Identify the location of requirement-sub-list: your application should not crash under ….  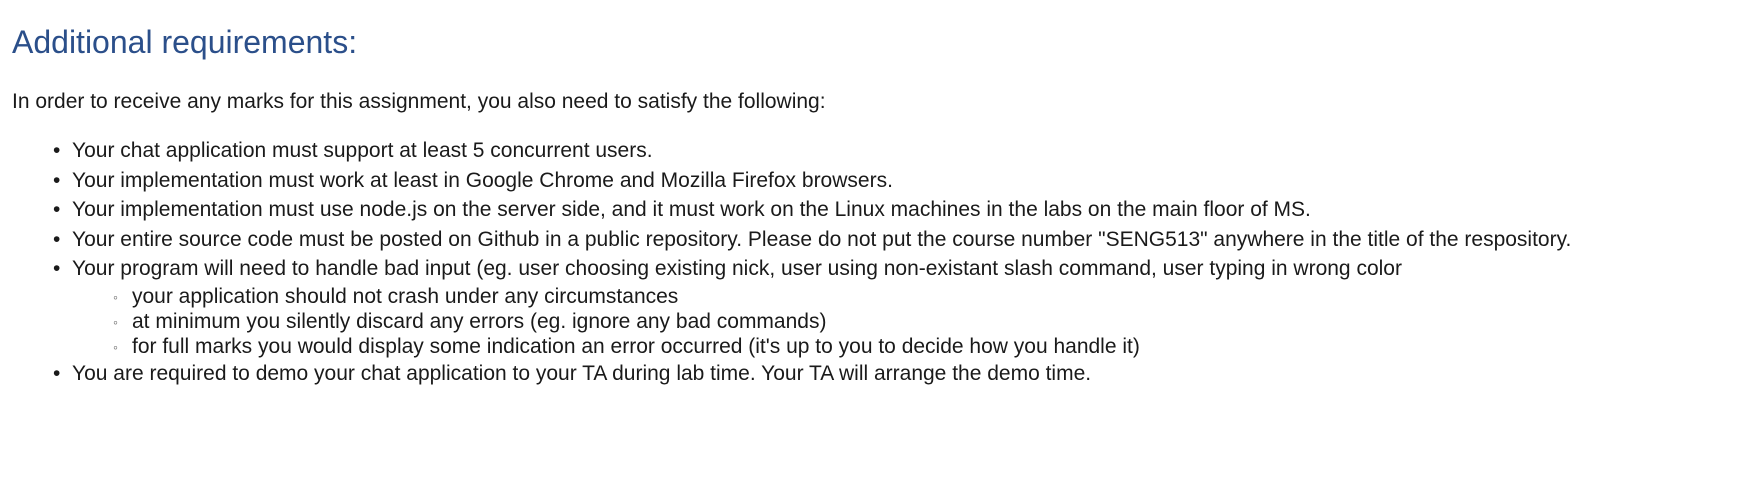
(877, 322).